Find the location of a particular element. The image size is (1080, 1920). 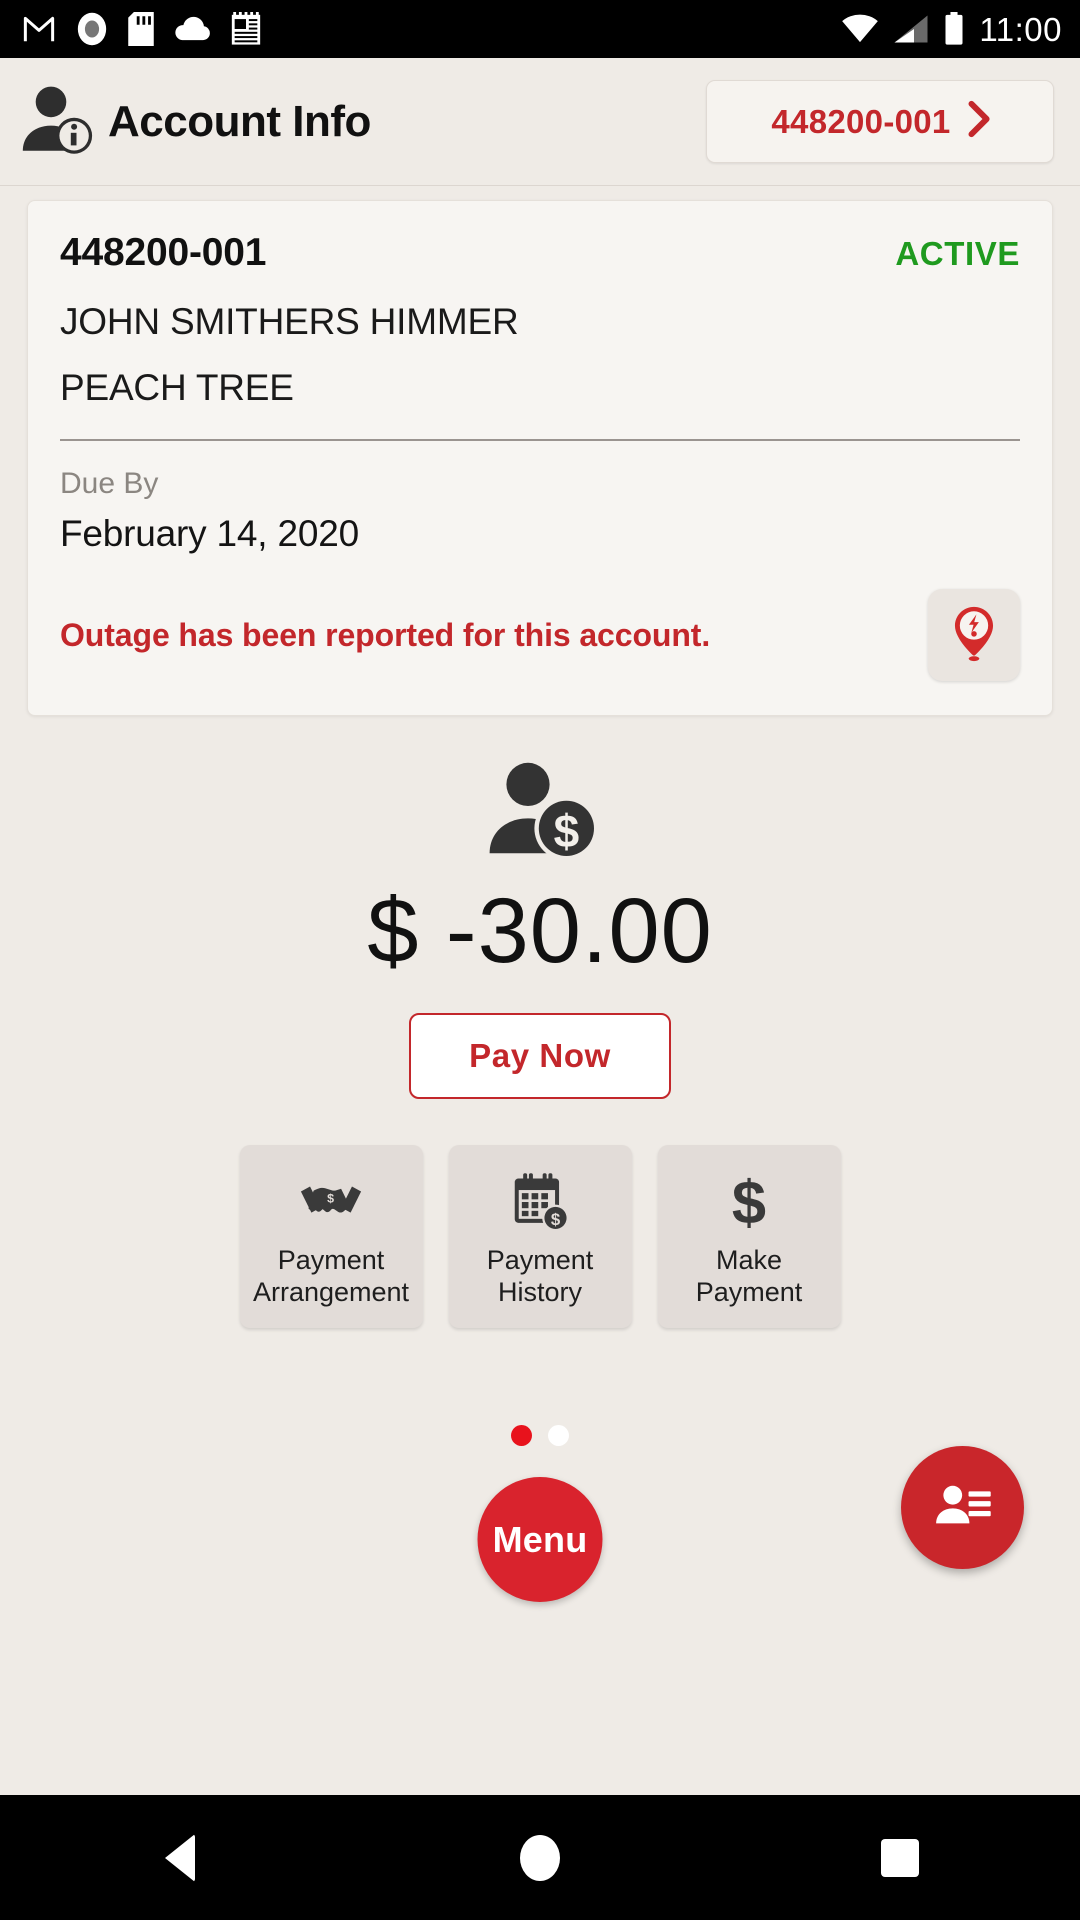

account-card-header-row: 448200-001 ACTIVE is located at coordinates (540, 253).